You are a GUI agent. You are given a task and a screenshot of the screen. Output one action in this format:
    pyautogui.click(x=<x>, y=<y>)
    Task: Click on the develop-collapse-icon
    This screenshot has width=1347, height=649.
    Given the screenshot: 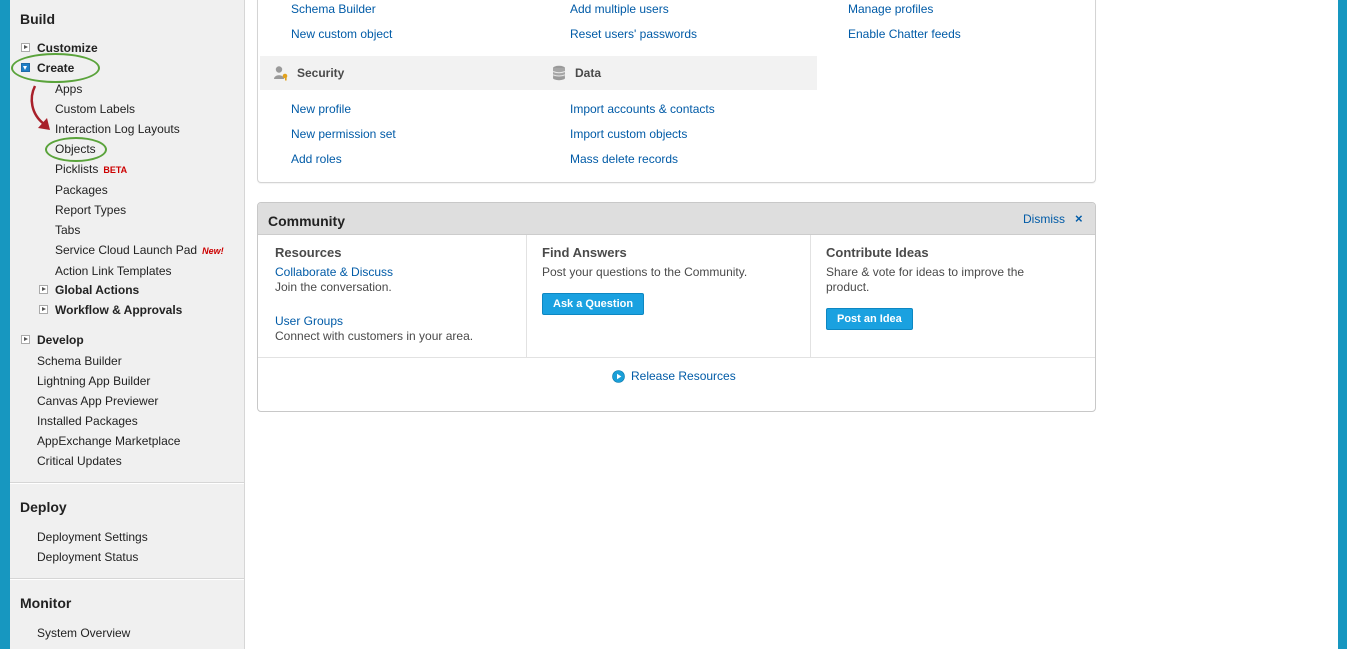 What is the action you would take?
    pyautogui.click(x=25, y=339)
    